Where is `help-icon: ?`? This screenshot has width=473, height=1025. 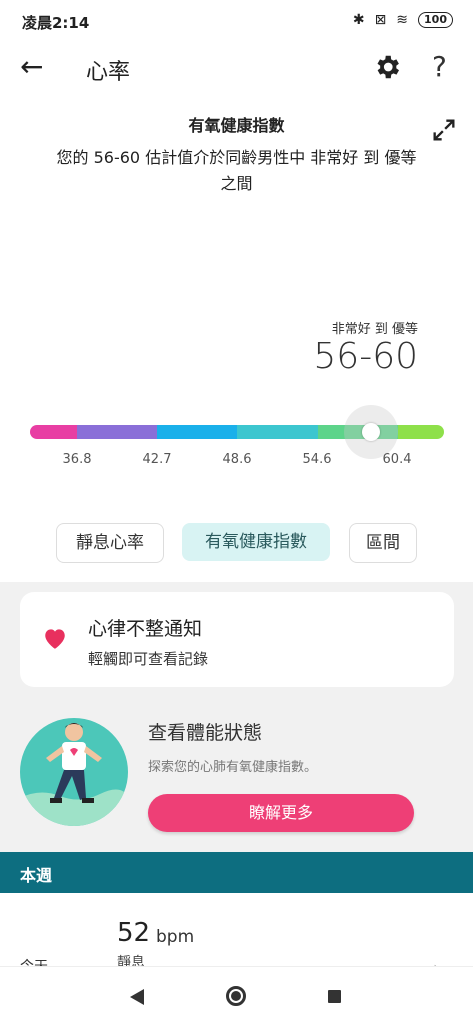 help-icon: ? is located at coordinates (439, 66).